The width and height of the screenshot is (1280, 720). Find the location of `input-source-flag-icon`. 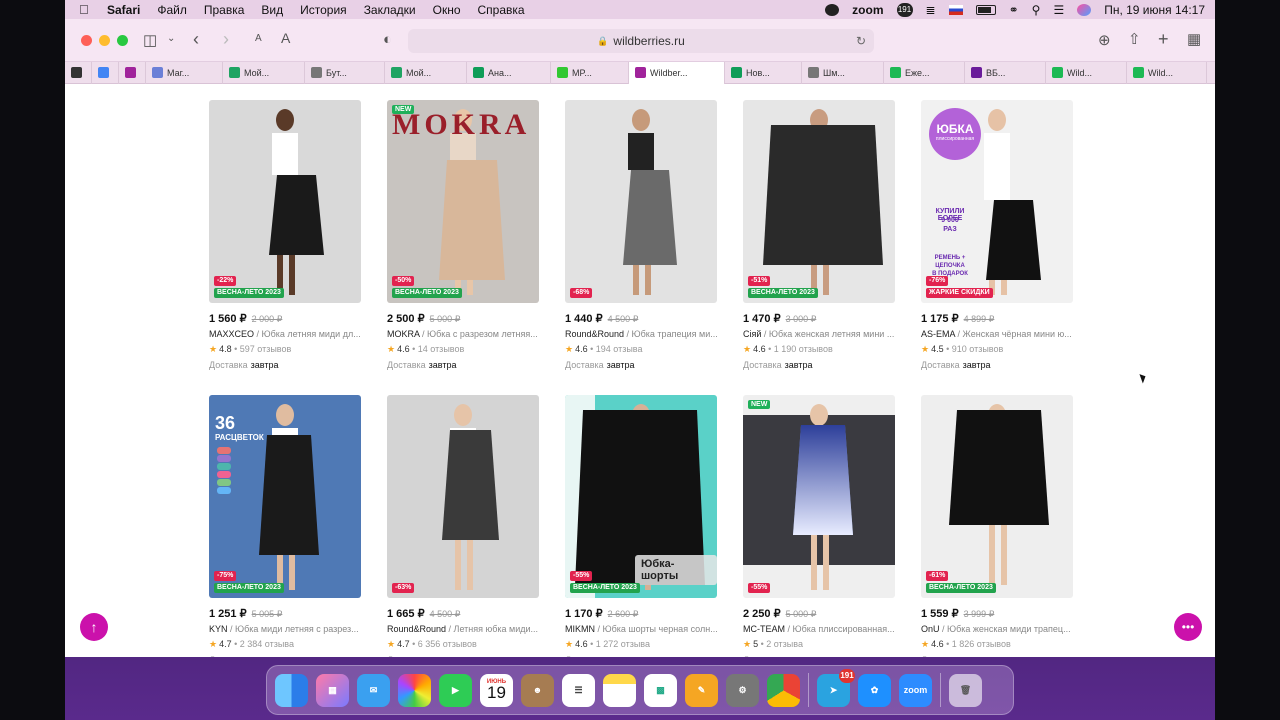

input-source-flag-icon is located at coordinates (955, 9).